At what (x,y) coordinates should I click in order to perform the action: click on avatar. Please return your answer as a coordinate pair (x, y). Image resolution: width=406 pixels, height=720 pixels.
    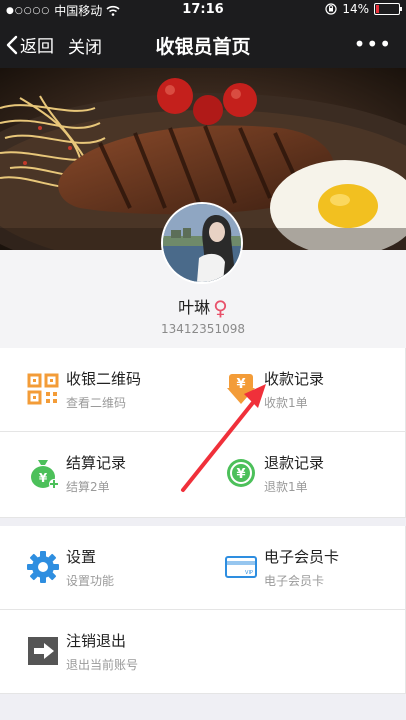
    Looking at the image, I should click on (202, 243).